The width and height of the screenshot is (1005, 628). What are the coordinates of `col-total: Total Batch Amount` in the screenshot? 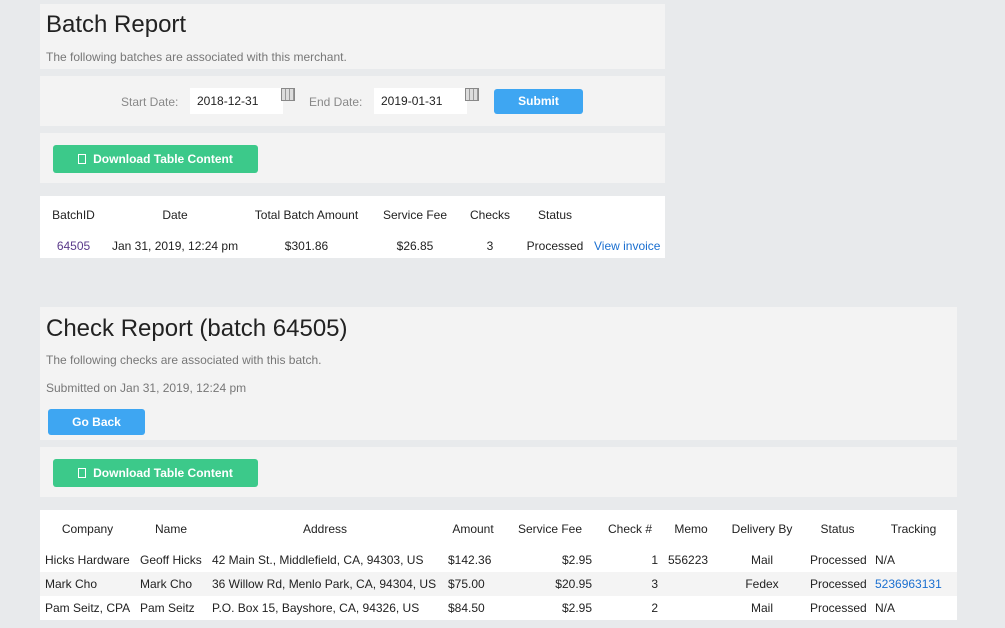 It's located at (306, 215).